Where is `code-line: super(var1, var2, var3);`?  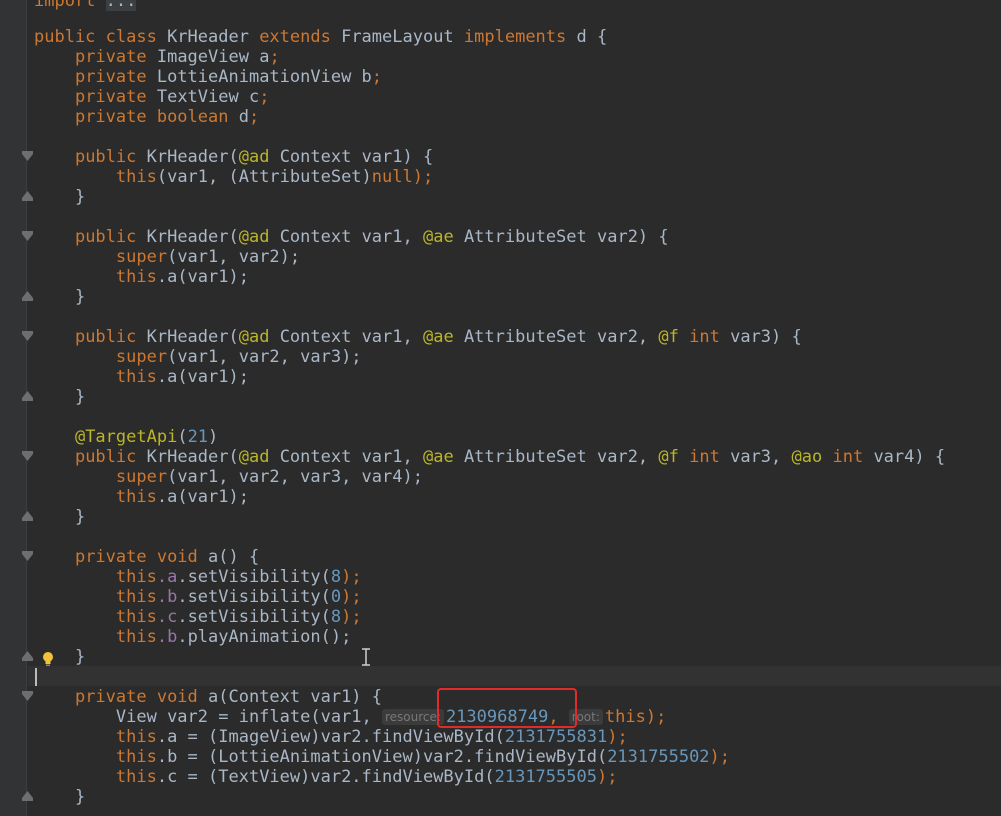 code-line: super(var1, var2, var3); is located at coordinates (198, 357).